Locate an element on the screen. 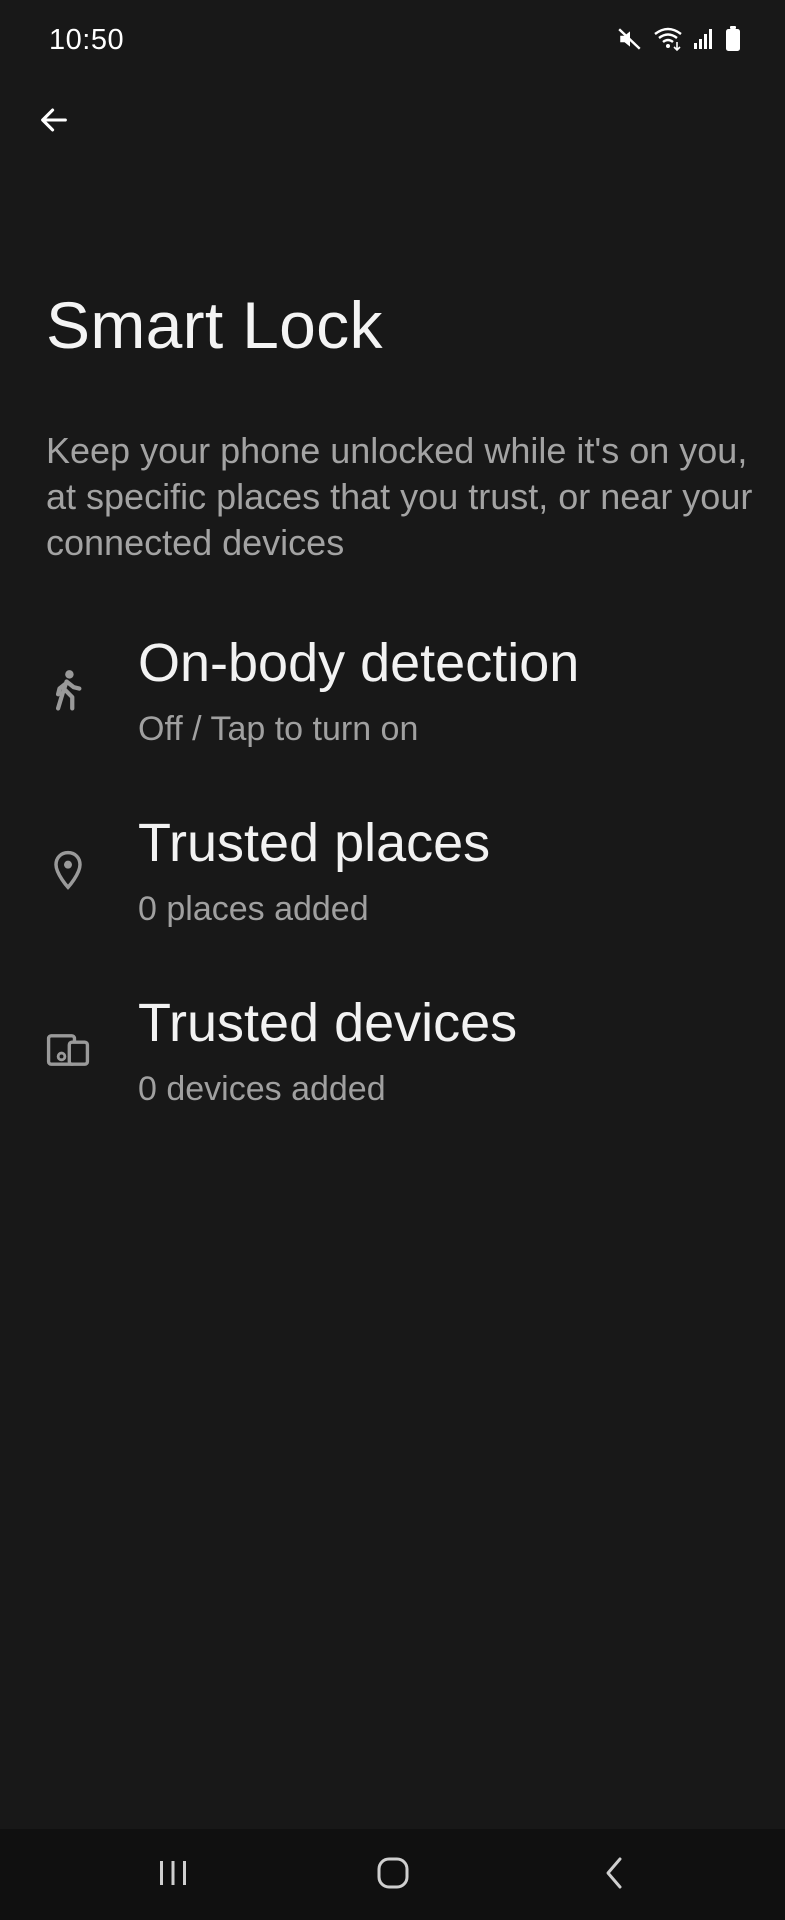  setting-subtitle: Off / Tap to turn on is located at coordinates (278, 729).